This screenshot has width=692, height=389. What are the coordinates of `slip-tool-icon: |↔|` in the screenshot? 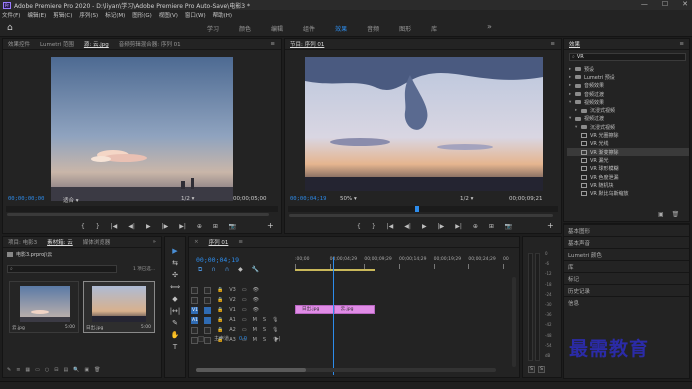 It's located at (175, 313).